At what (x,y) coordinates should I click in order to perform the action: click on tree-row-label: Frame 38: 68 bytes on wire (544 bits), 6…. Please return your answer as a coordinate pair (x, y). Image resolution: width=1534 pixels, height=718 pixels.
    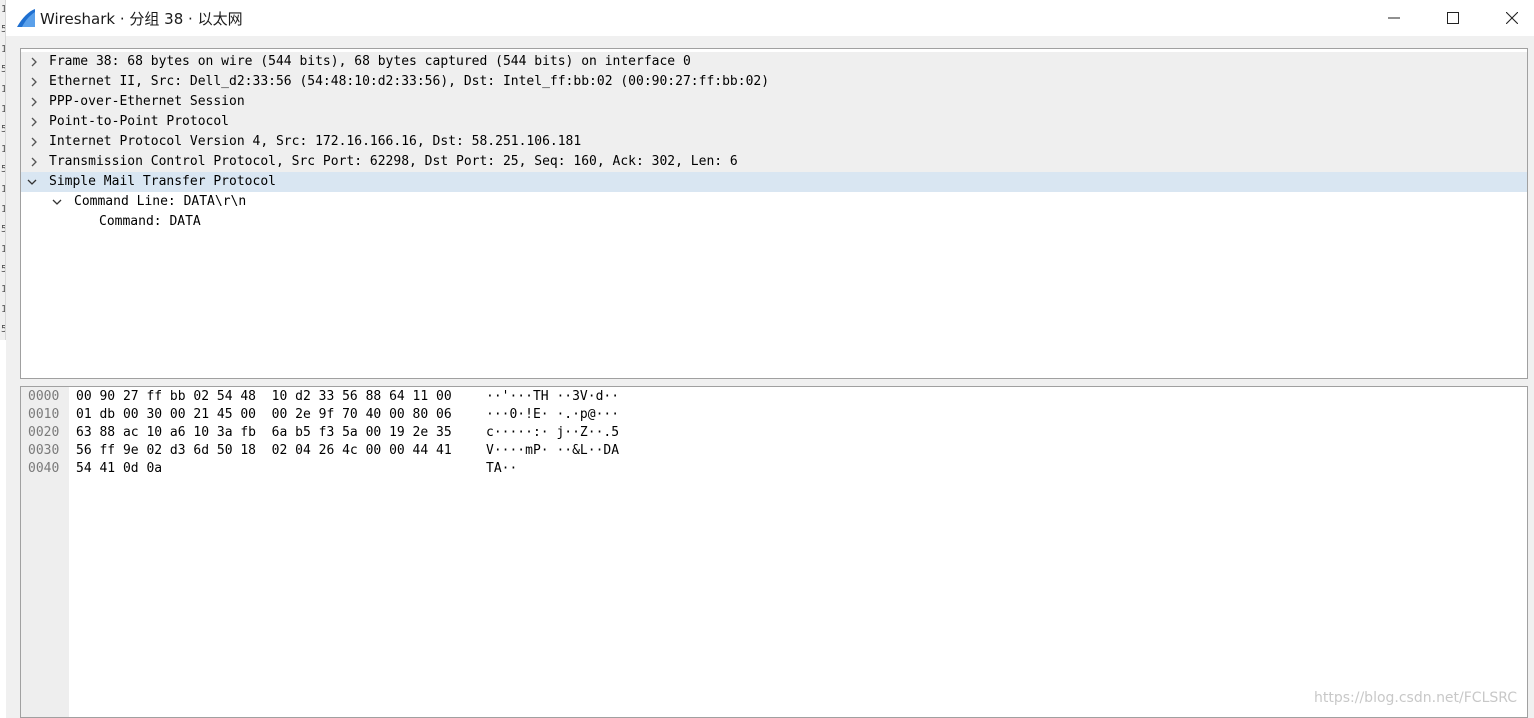
    Looking at the image, I should click on (370, 61).